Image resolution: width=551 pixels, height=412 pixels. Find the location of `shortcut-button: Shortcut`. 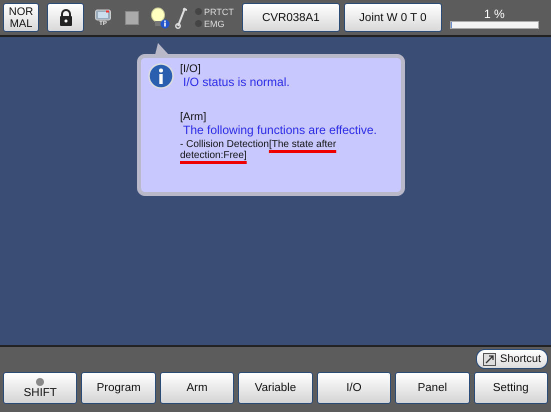

shortcut-button: Shortcut is located at coordinates (512, 359).